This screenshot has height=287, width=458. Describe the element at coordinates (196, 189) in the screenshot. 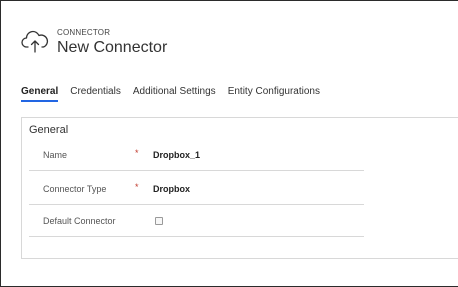

I see `field-row-connector-type: Connector Type * Dropbox` at that location.